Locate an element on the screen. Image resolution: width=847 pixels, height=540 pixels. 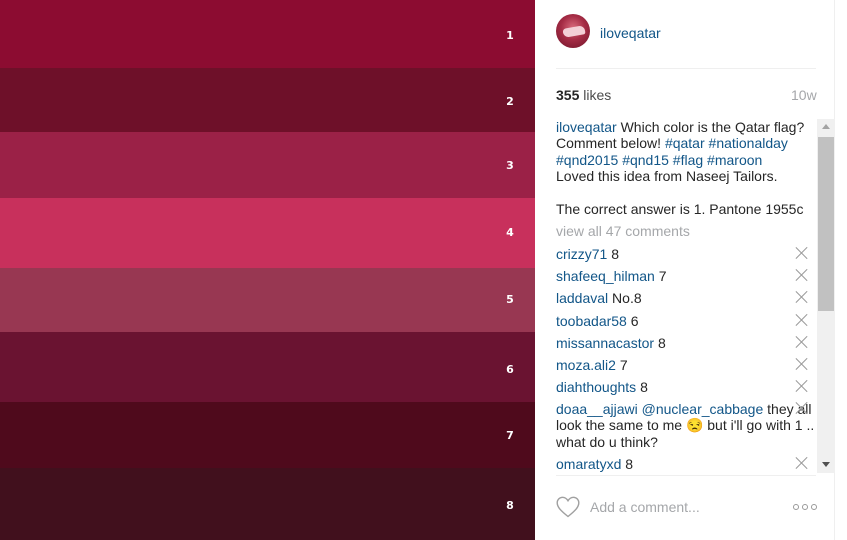
comment: moza.ali2 7 is located at coordinates (686, 365).